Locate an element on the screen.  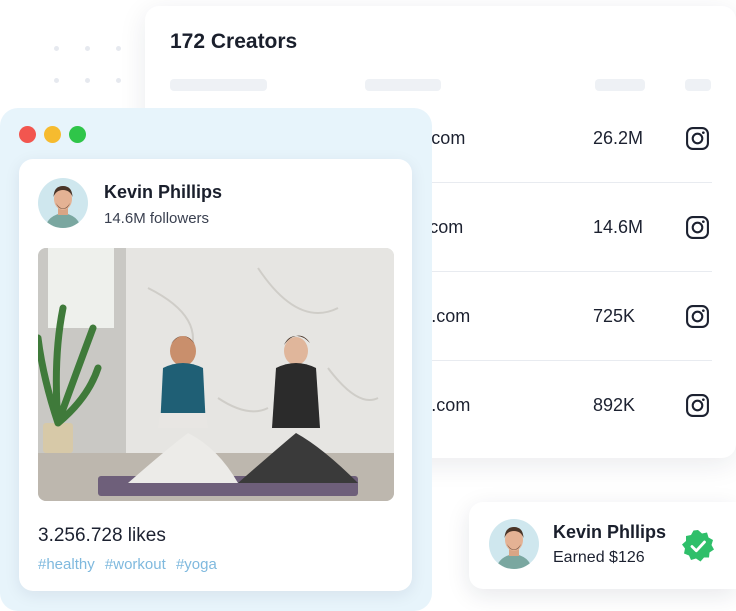
creator-followers: 26.2M is located at coordinates (618, 138).